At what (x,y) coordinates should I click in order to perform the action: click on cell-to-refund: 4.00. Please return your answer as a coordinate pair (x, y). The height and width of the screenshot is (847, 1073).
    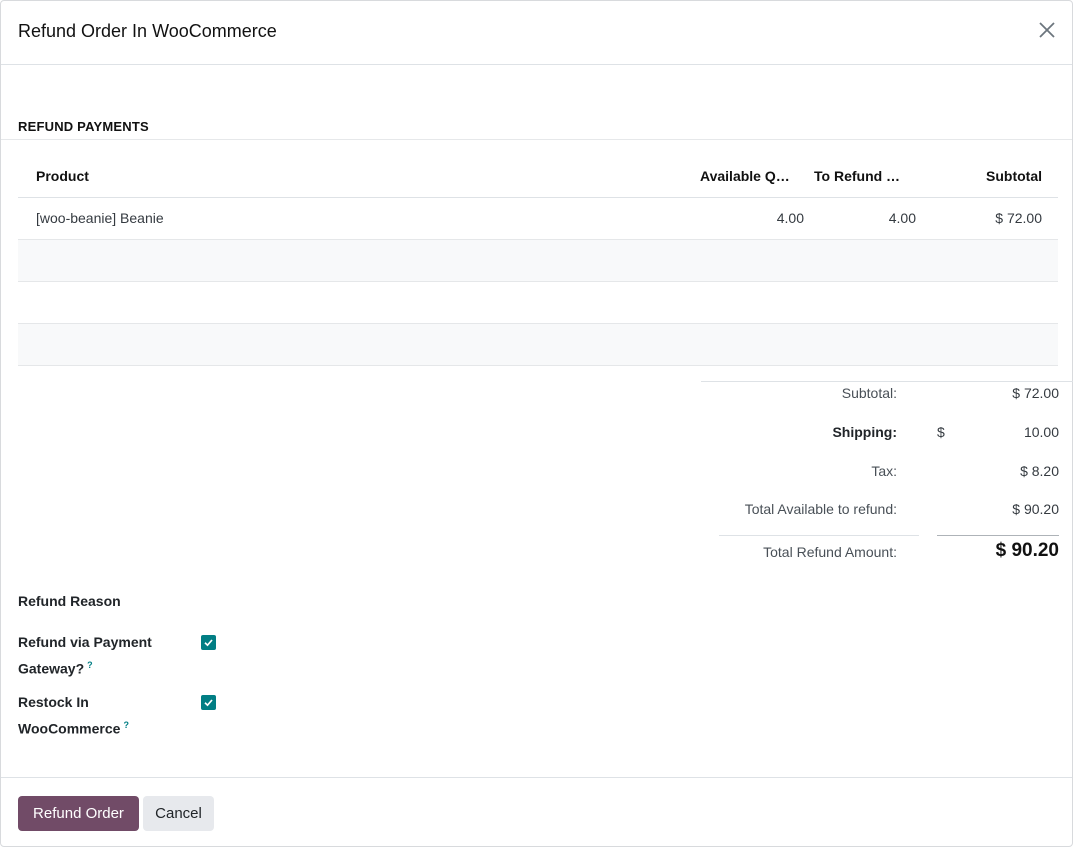
    Looking at the image, I should click on (902, 218).